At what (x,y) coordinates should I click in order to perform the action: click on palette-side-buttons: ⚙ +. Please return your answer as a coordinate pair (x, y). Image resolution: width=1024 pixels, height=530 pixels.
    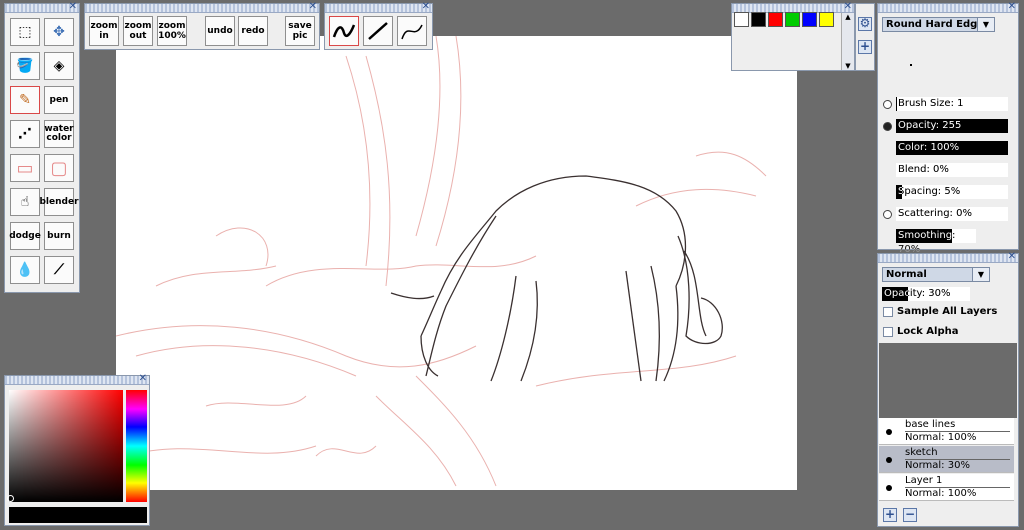
    Looking at the image, I should click on (865, 37).